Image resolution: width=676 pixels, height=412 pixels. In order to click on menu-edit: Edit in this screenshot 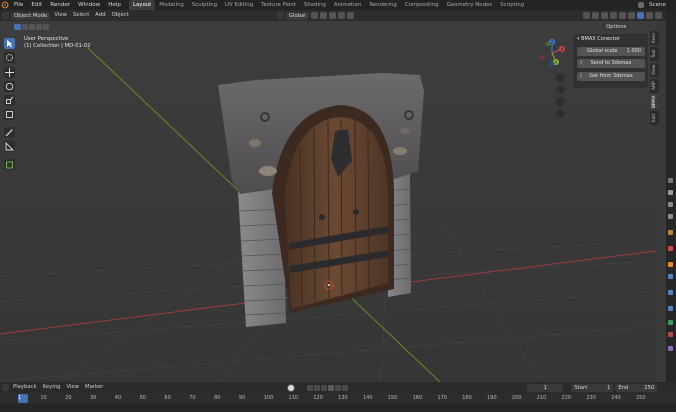, I will do `click(36, 5)`.